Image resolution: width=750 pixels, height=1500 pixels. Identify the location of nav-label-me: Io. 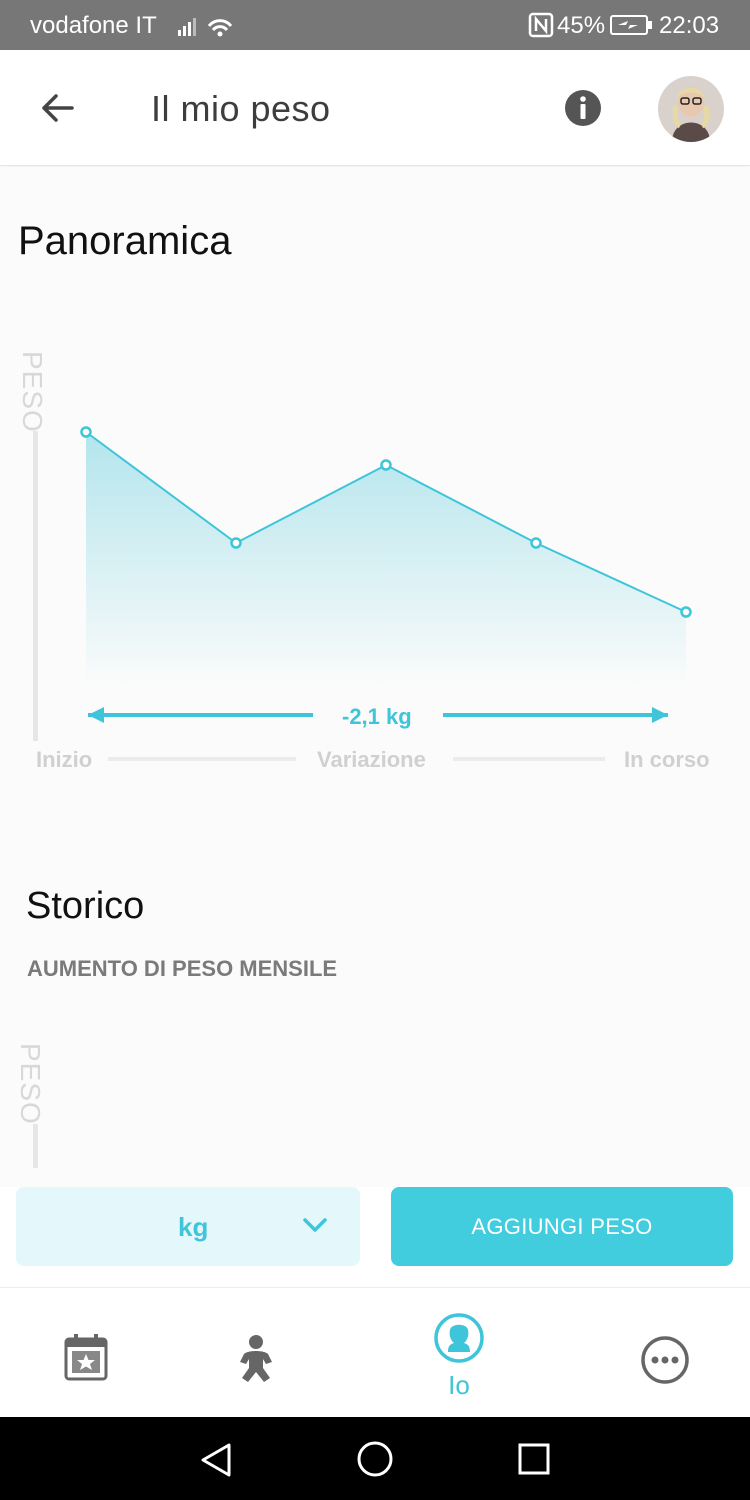
(459, 1385).